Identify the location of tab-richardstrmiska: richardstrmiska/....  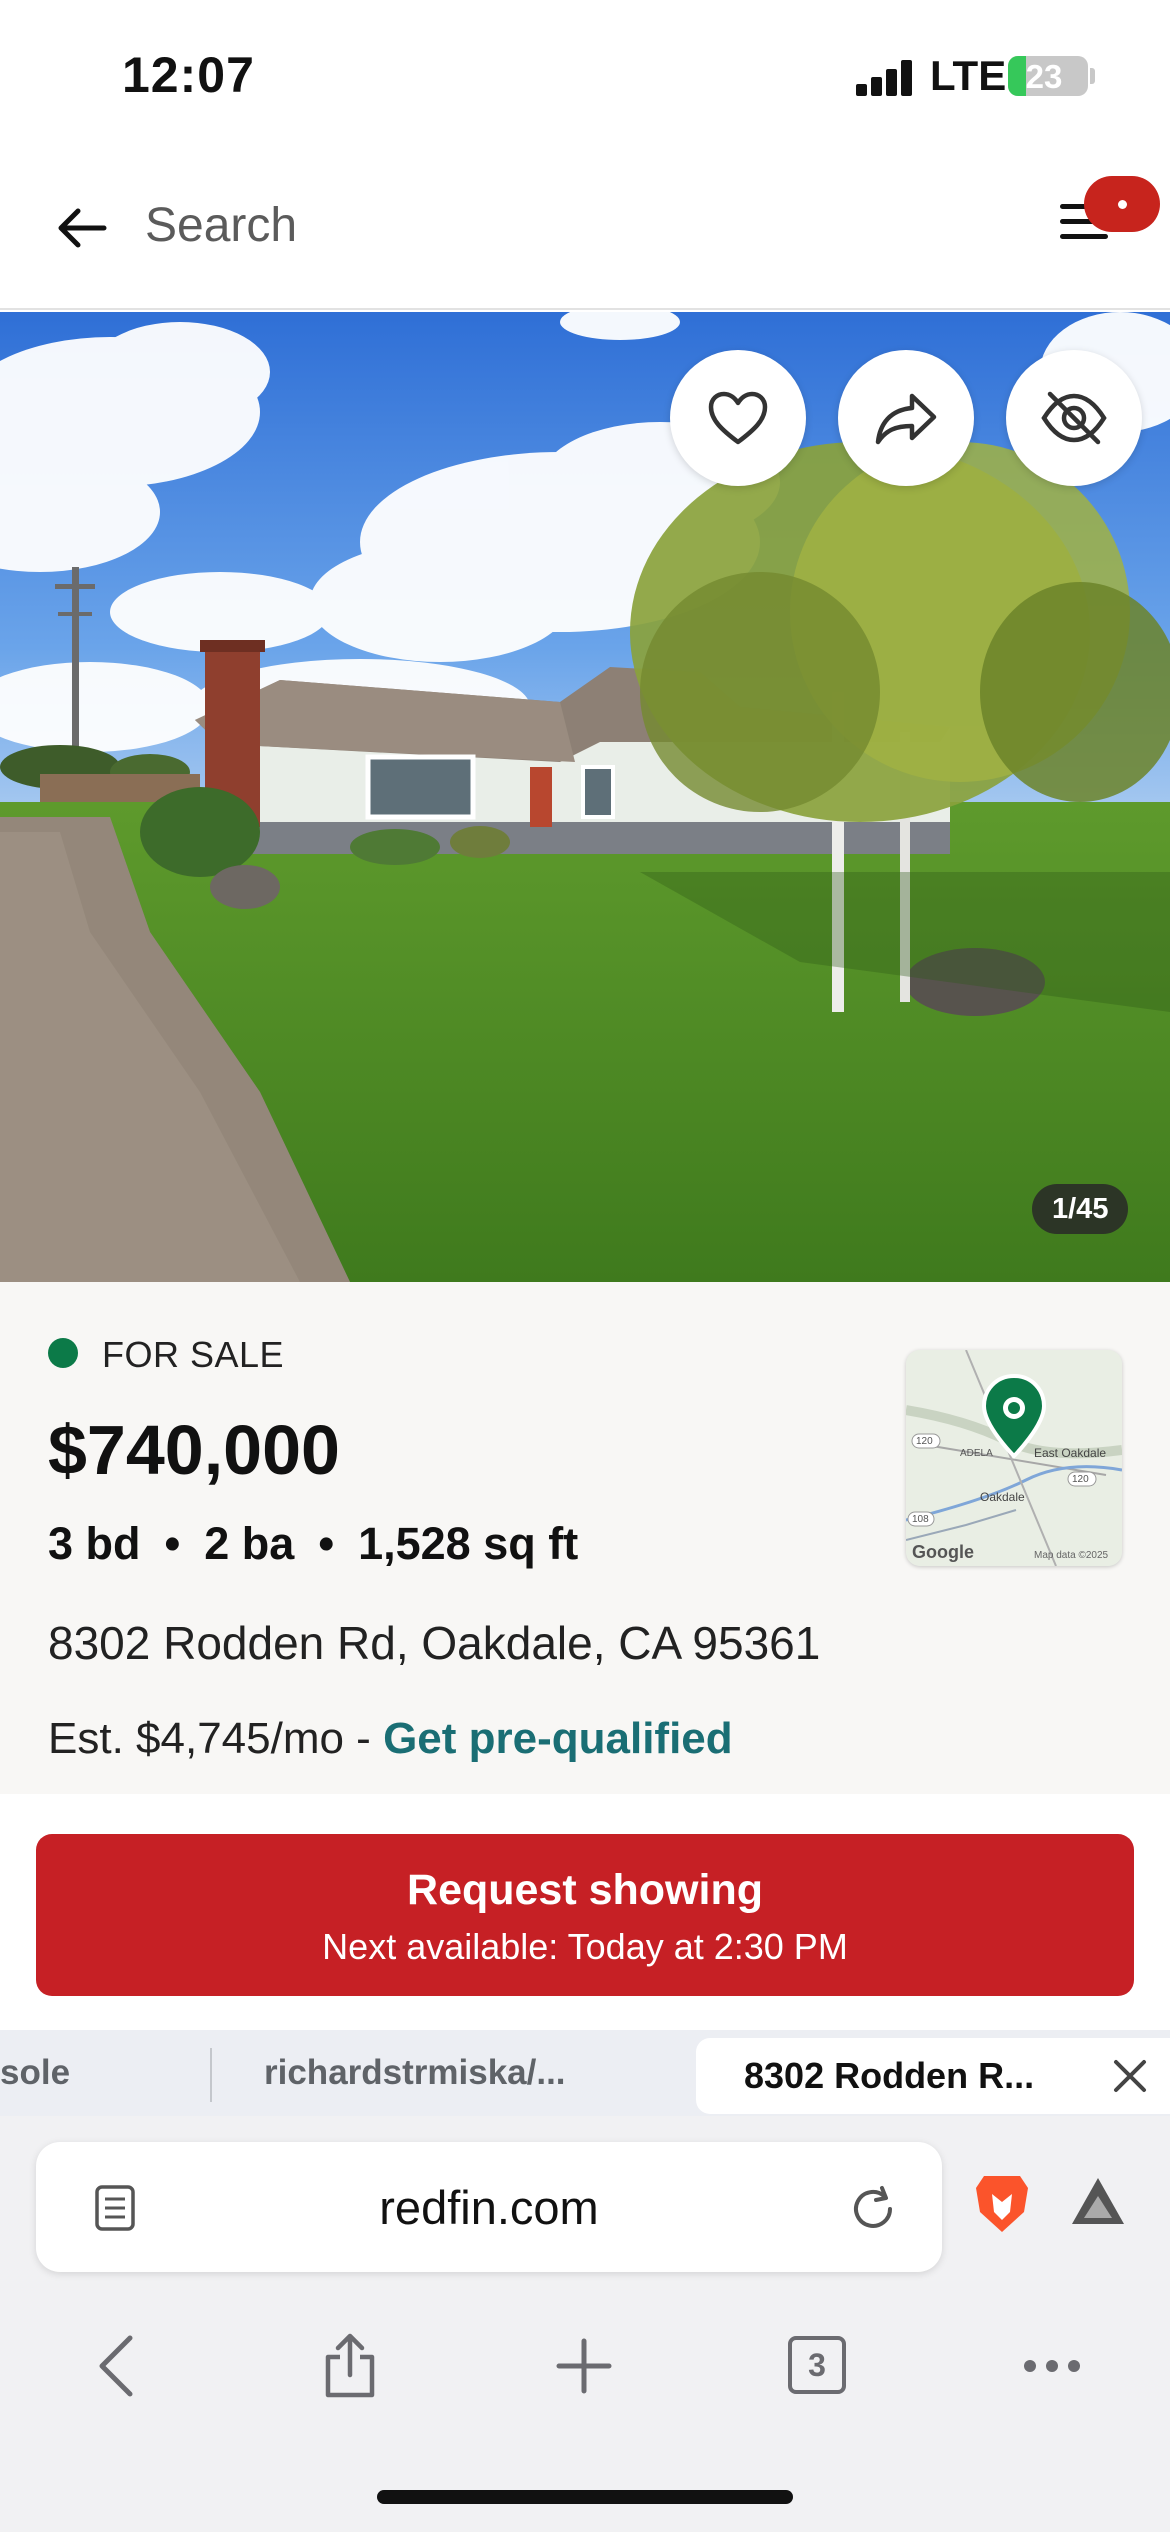
(434, 2073).